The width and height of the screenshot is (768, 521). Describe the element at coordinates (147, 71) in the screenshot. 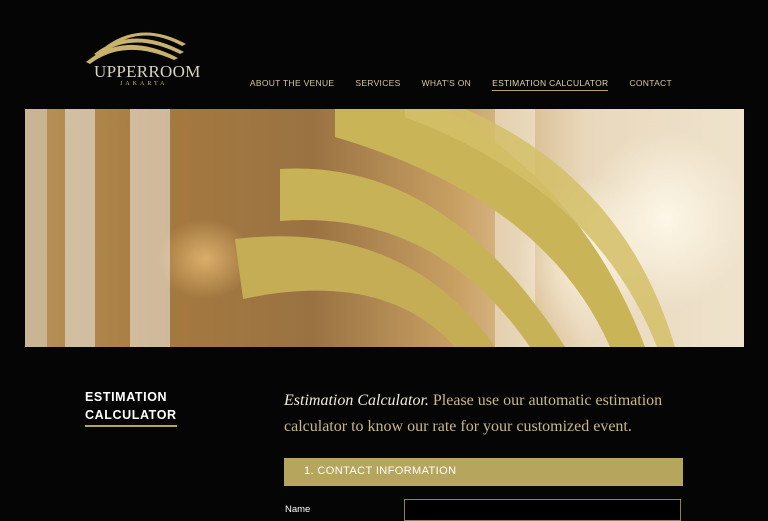

I see `logo-wordmark: UPPERROOM` at that location.